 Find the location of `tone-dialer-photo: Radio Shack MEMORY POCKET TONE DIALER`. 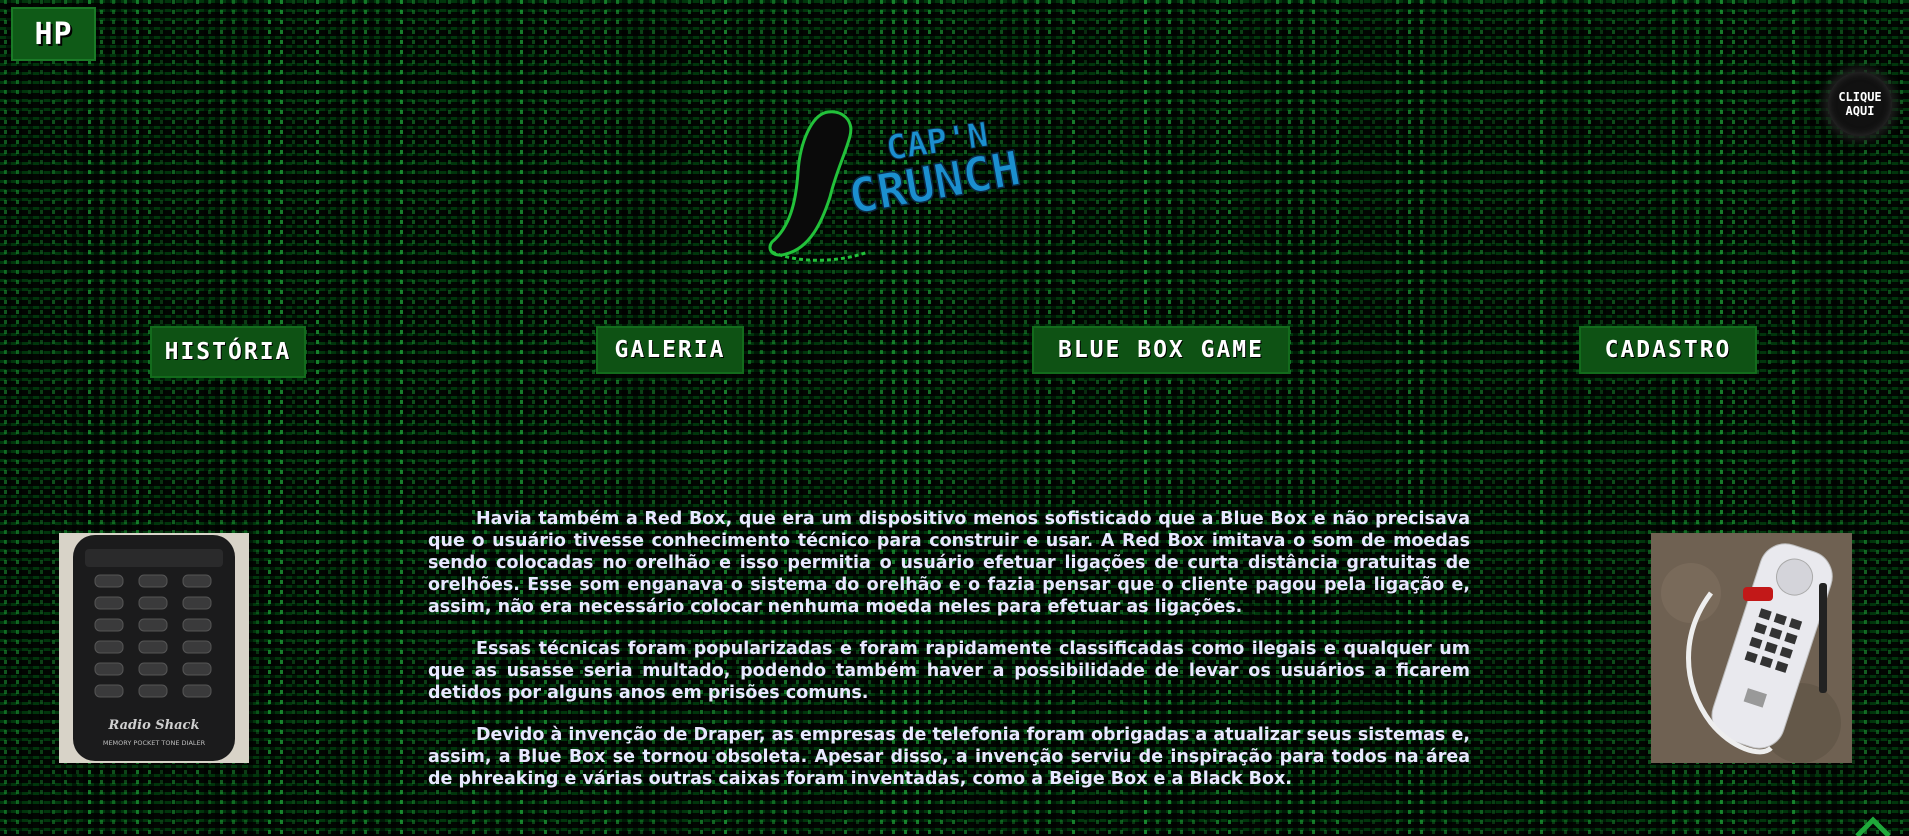

tone-dialer-photo: Radio Shack MEMORY POCKET TONE DIALER is located at coordinates (154, 648).